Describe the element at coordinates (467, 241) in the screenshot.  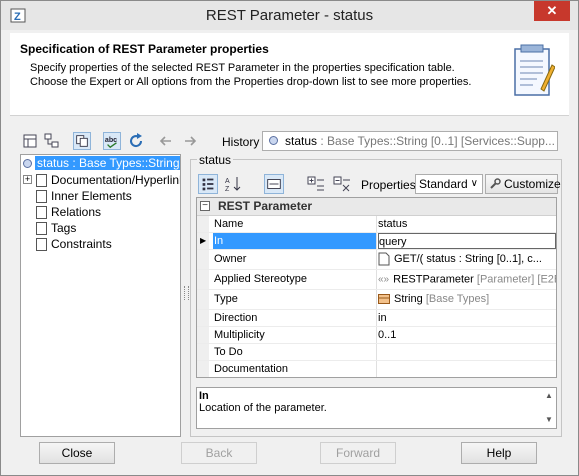
I see `property-value: query` at that location.